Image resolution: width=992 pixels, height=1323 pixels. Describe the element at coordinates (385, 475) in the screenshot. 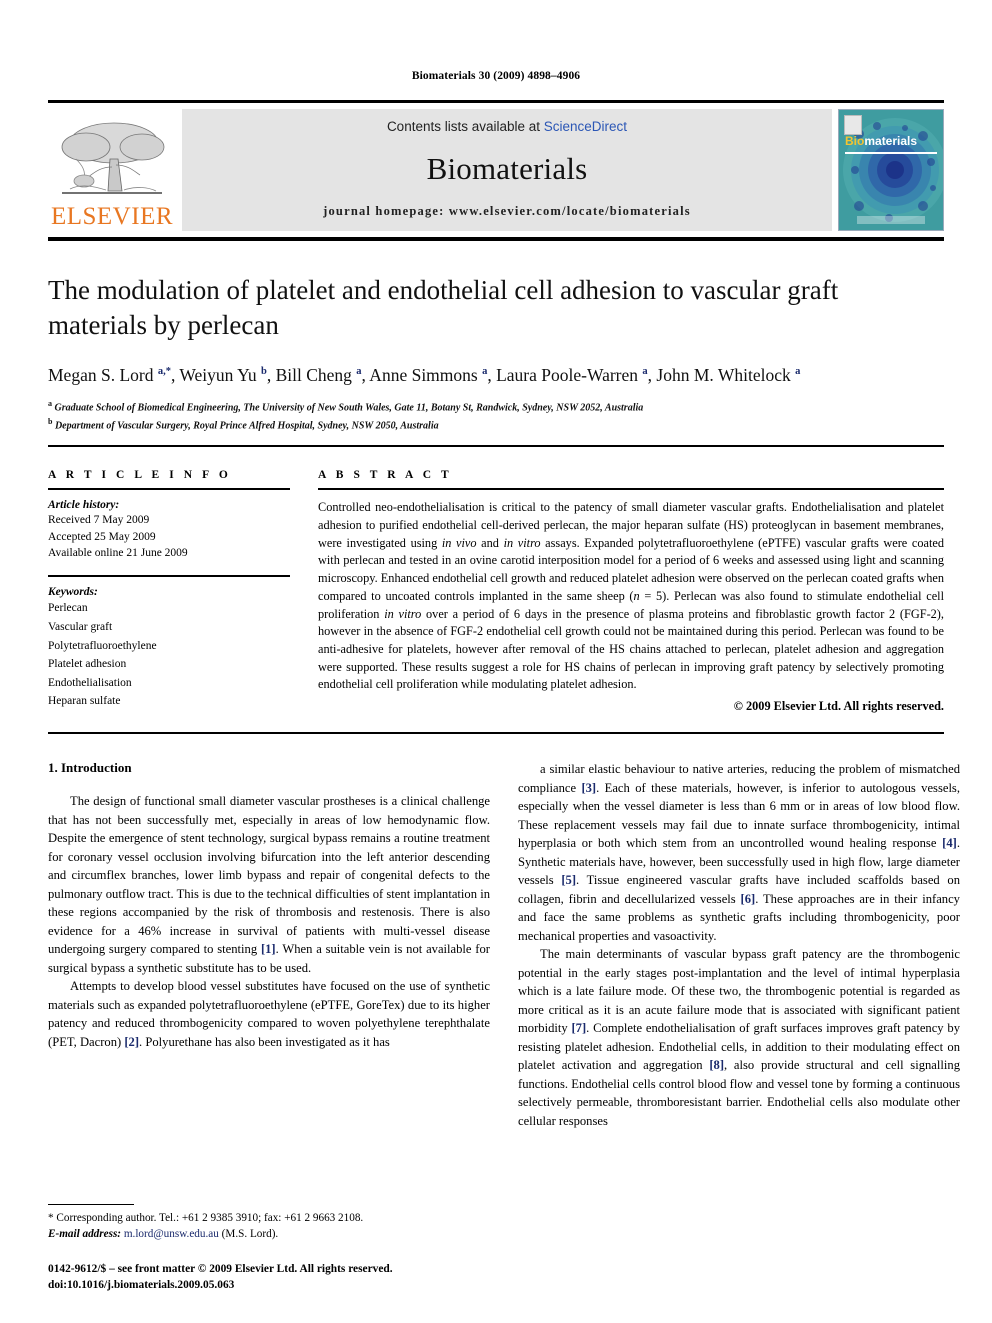

I see `abstract-heading: A B S T R A C T` at that location.